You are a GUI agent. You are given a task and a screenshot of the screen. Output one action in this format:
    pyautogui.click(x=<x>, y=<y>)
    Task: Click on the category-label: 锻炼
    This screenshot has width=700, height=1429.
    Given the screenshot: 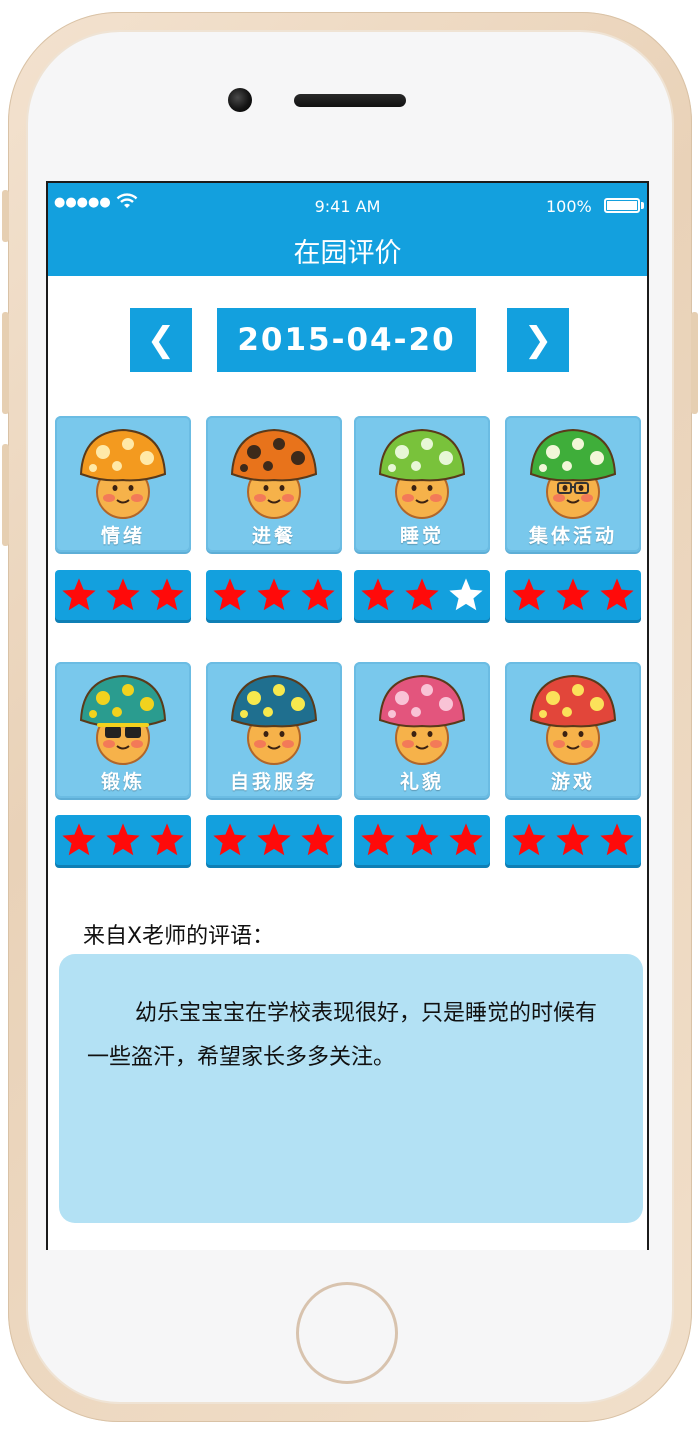 What is the action you would take?
    pyautogui.click(x=122, y=782)
    